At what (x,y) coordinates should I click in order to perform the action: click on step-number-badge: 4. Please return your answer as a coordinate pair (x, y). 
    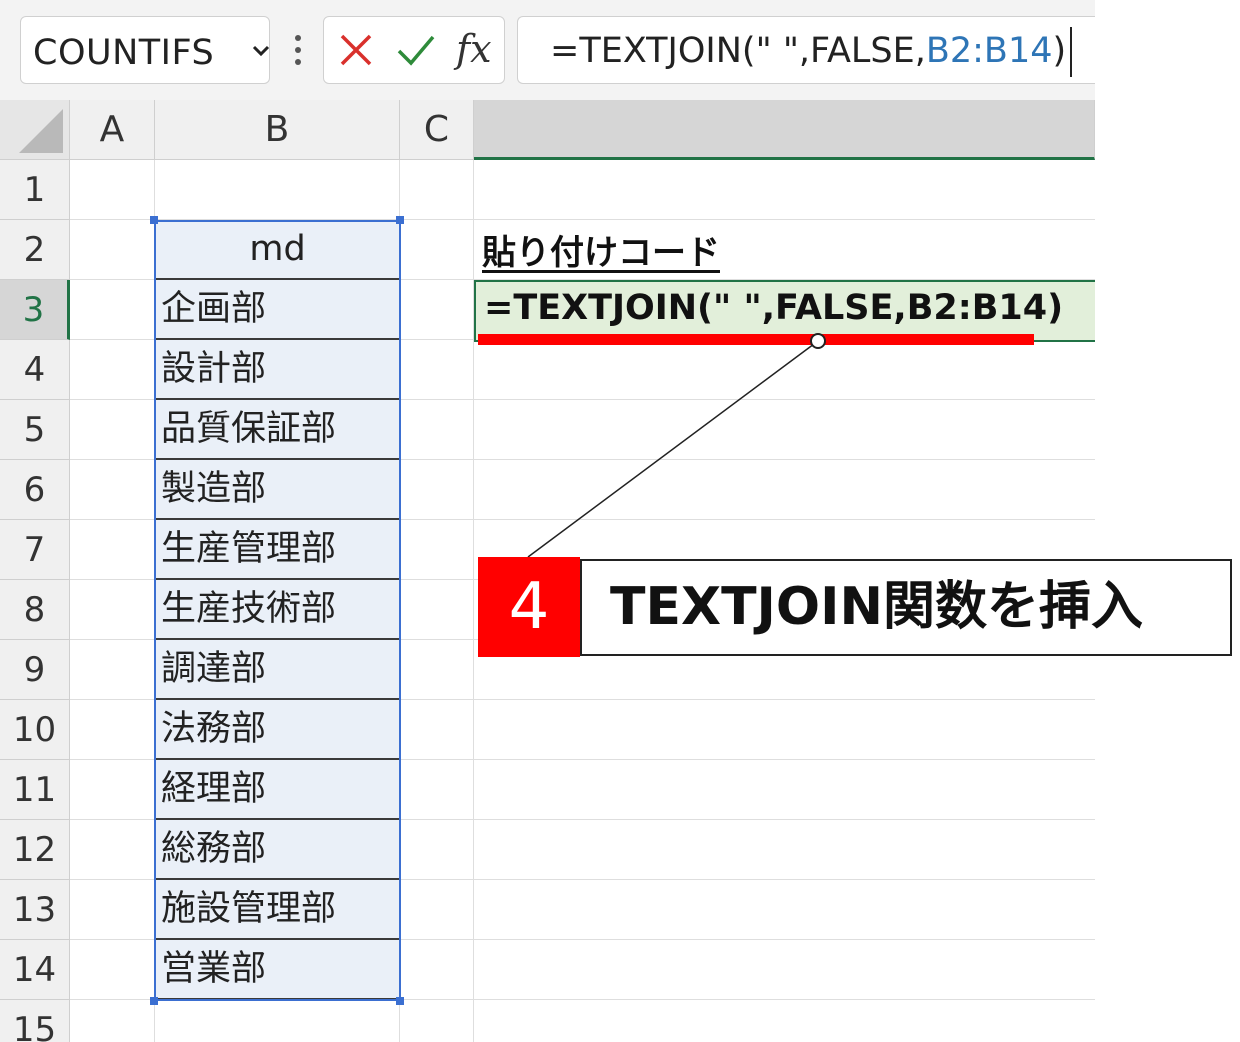
    Looking at the image, I should click on (529, 607).